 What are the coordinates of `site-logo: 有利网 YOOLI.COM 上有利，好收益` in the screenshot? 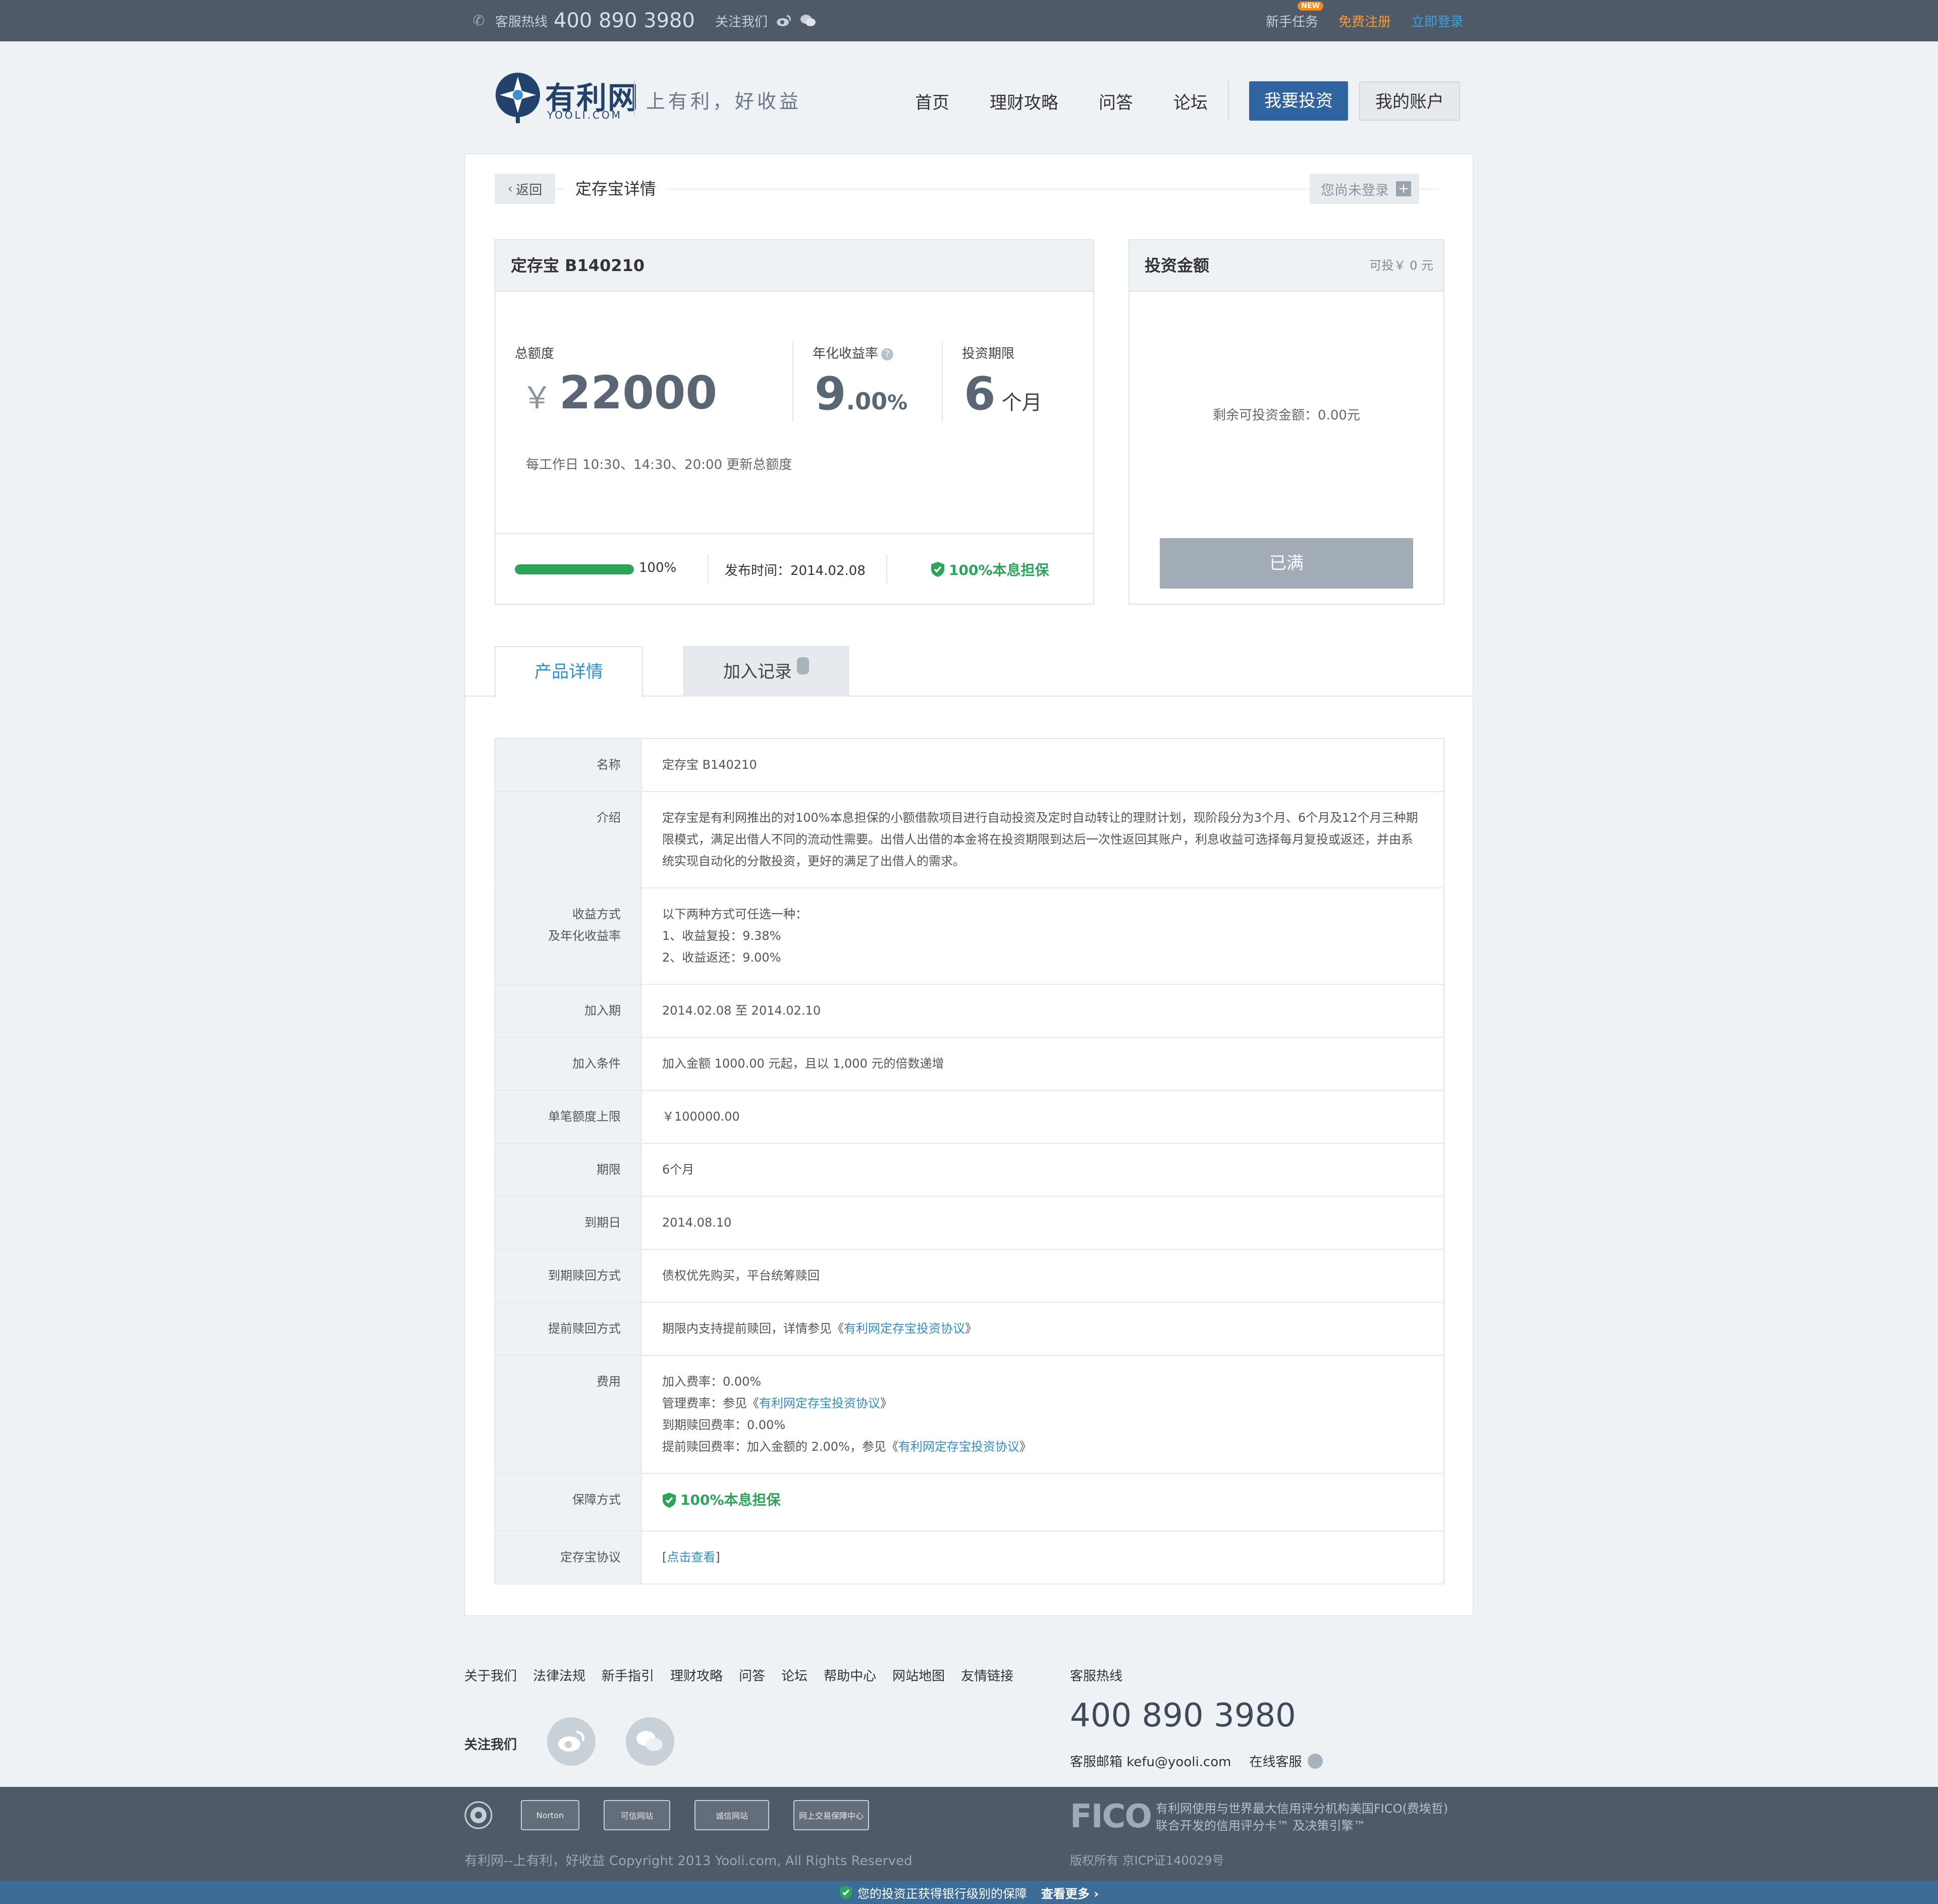 It's located at (650, 99).